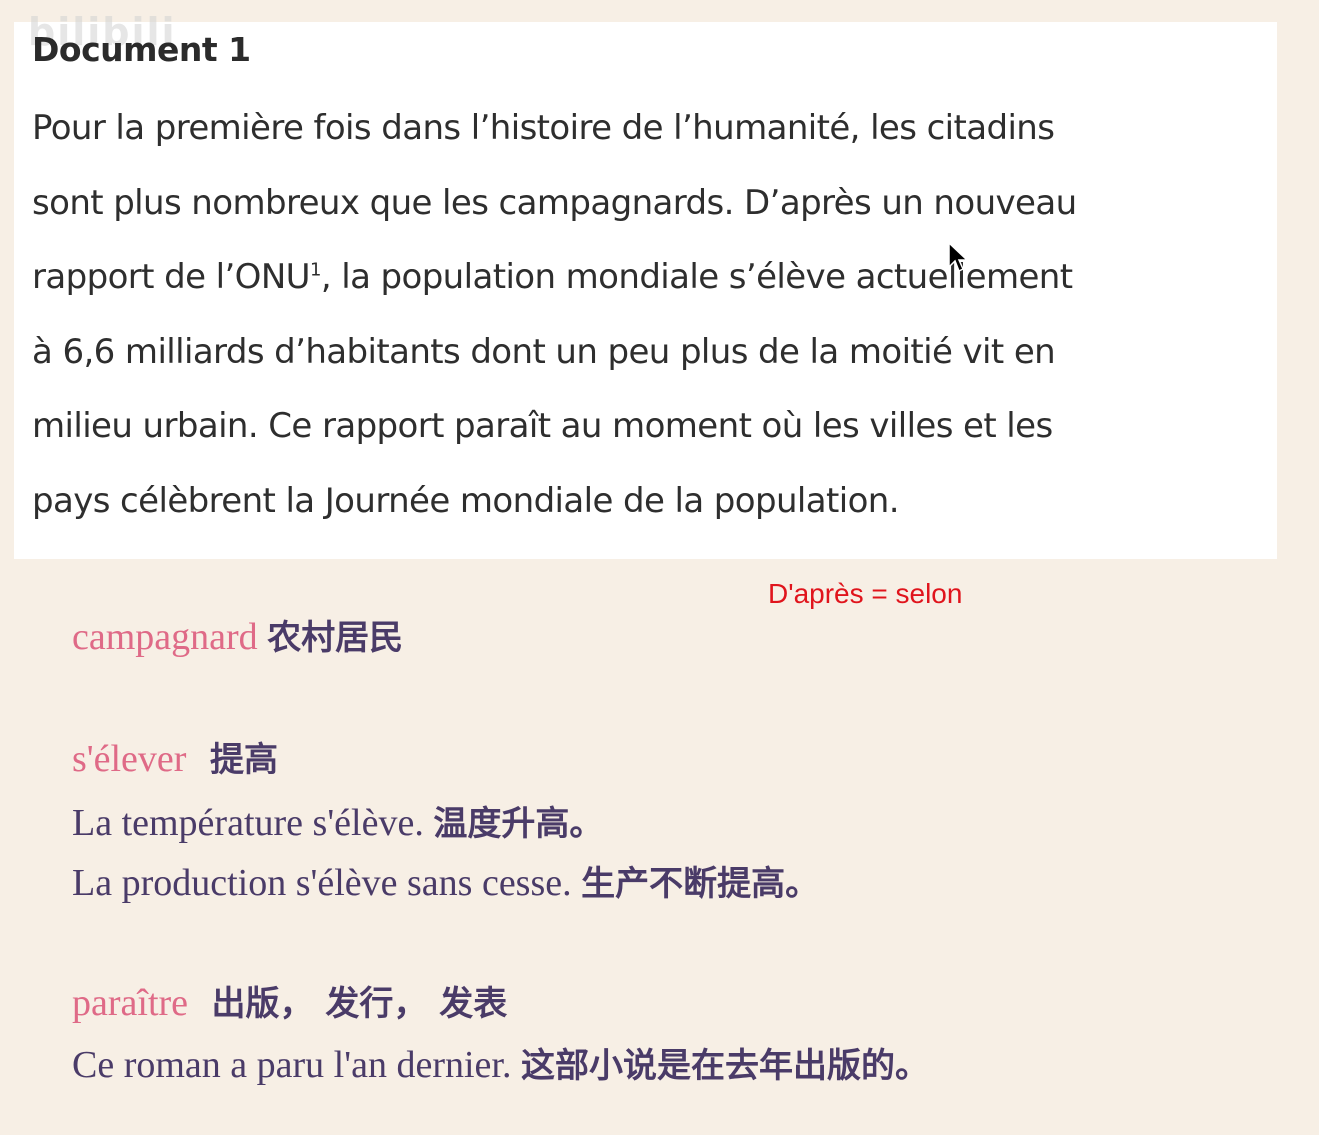 The width and height of the screenshot is (1319, 1135). Describe the element at coordinates (359, 1004) in the screenshot. I see `vocab-translation: 出版， 发行， 发表` at that location.